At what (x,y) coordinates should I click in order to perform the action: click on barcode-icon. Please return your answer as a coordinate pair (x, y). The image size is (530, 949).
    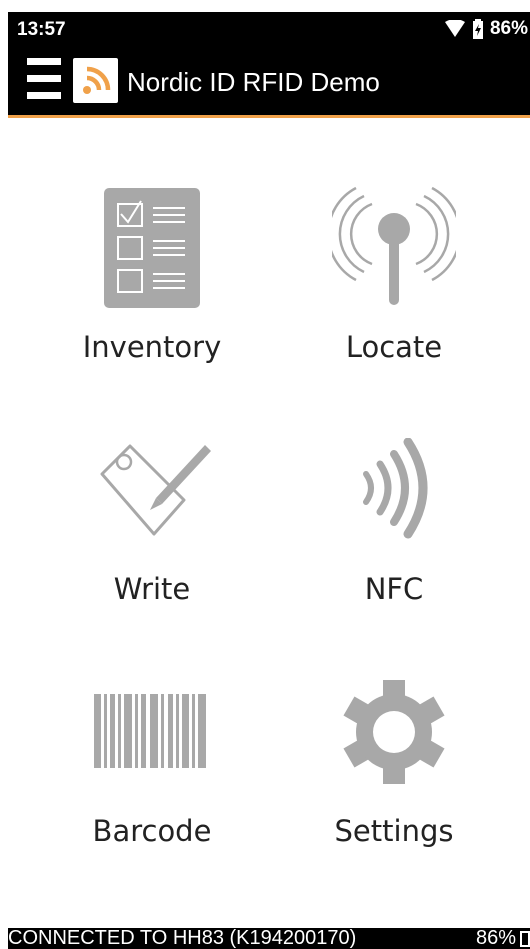
    Looking at the image, I should click on (150, 731).